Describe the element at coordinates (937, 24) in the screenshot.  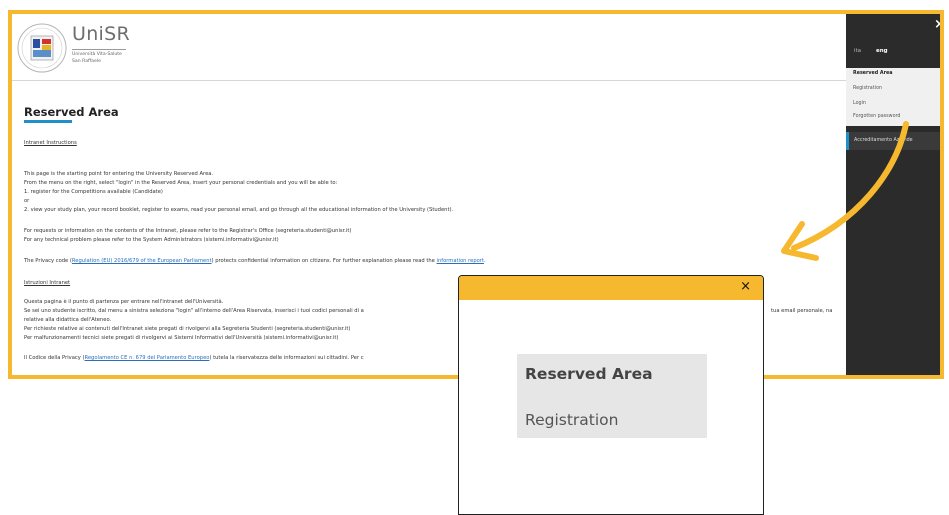
I see `sidebar-close-icon: ×` at that location.